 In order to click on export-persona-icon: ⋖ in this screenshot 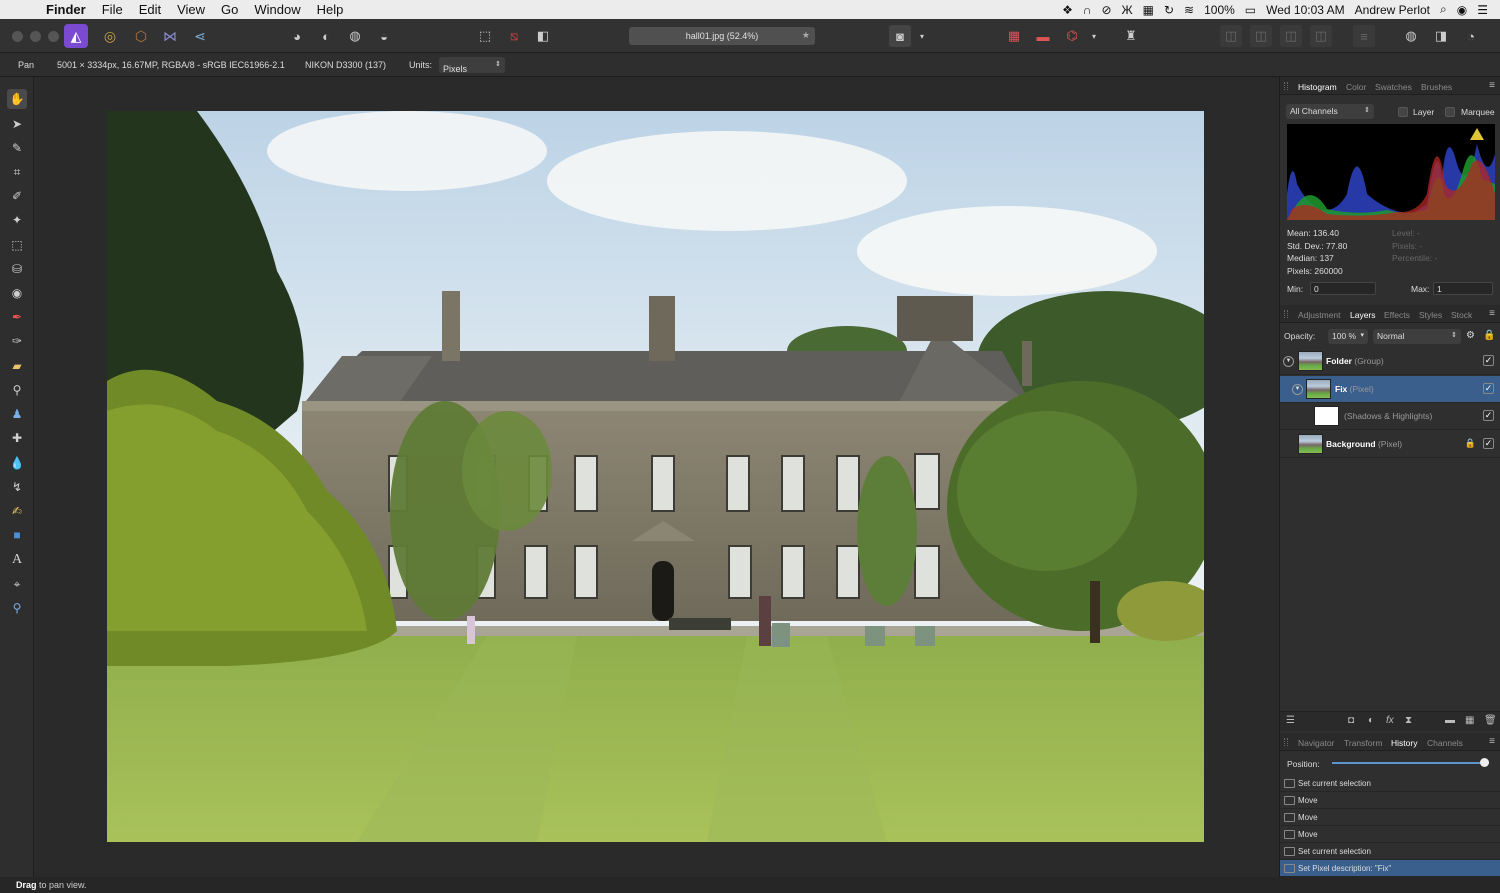, I will do `click(200, 36)`.